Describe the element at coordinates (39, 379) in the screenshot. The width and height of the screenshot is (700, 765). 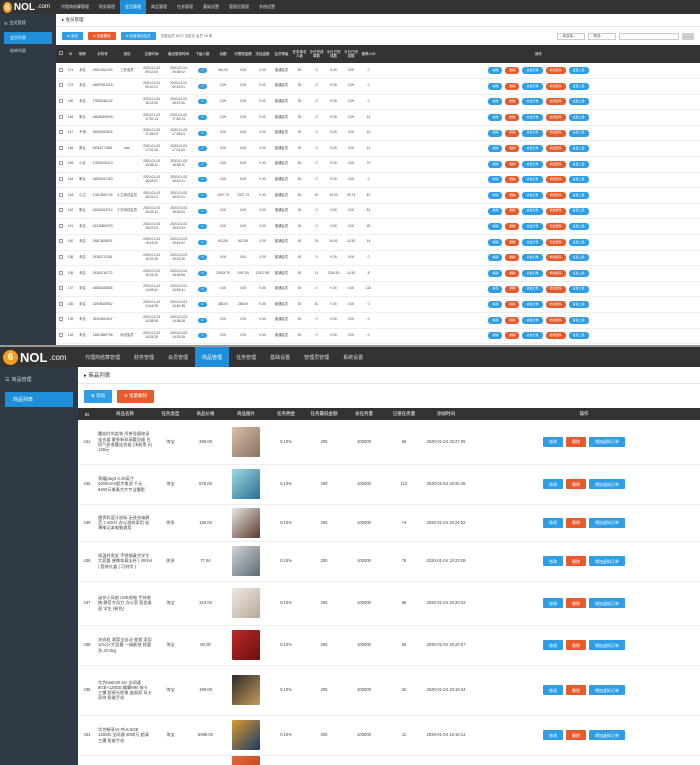
I see `sidebar-section-product: ☰ 商品管理` at that location.